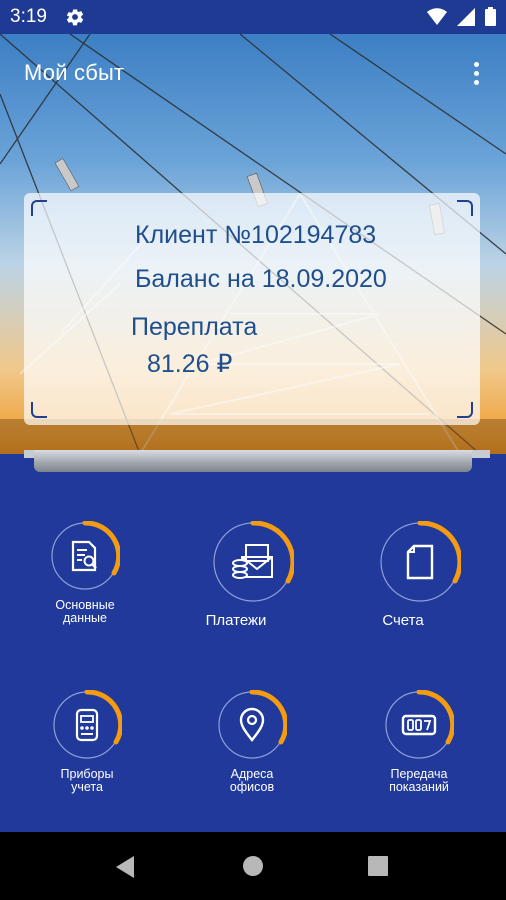 The width and height of the screenshot is (506, 900). I want to click on payment-envelope-icon, so click(252, 561).